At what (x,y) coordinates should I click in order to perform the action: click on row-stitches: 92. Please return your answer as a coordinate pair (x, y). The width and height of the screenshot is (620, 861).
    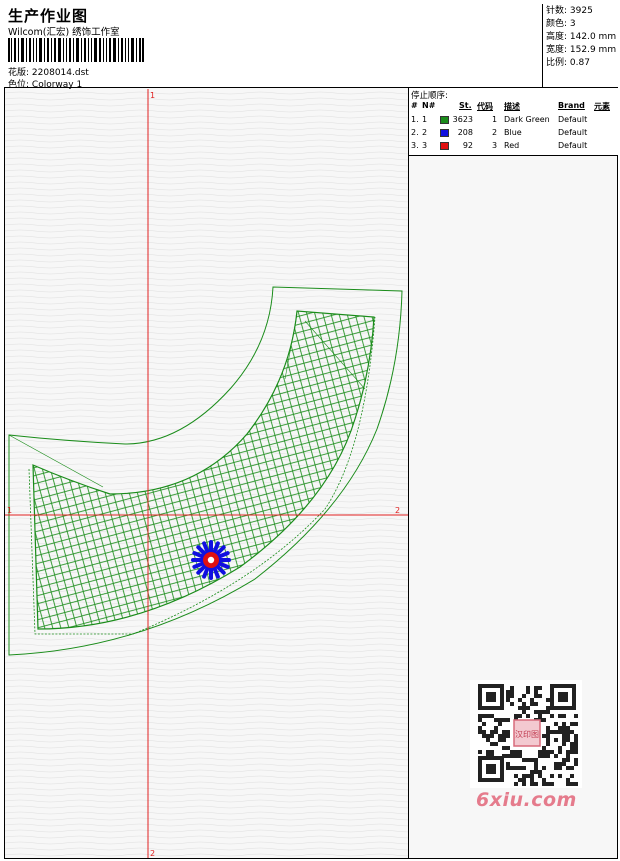
    Looking at the image, I should click on (467, 145).